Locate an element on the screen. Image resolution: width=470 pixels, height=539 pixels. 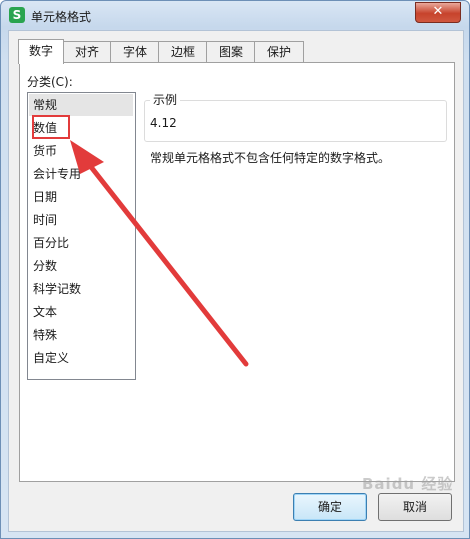
baidu-watermark: Baidu 经验 is located at coordinates (408, 484).